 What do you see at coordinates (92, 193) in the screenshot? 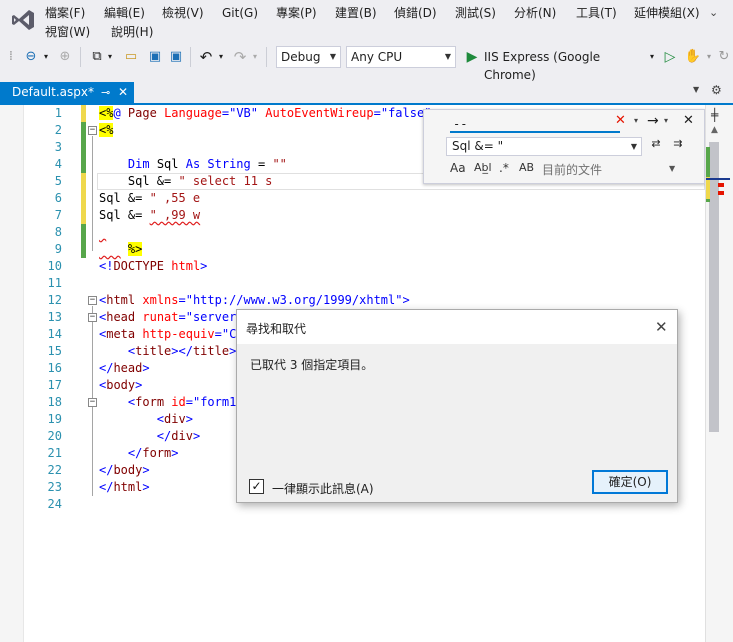
I see `outline-guide` at bounding box center [92, 193].